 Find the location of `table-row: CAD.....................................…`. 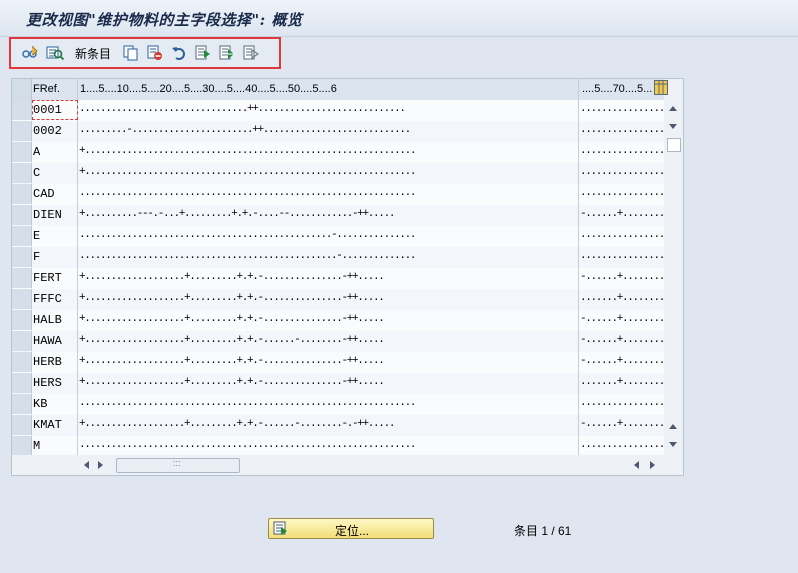

table-row: CAD.....................................… is located at coordinates (338, 195).